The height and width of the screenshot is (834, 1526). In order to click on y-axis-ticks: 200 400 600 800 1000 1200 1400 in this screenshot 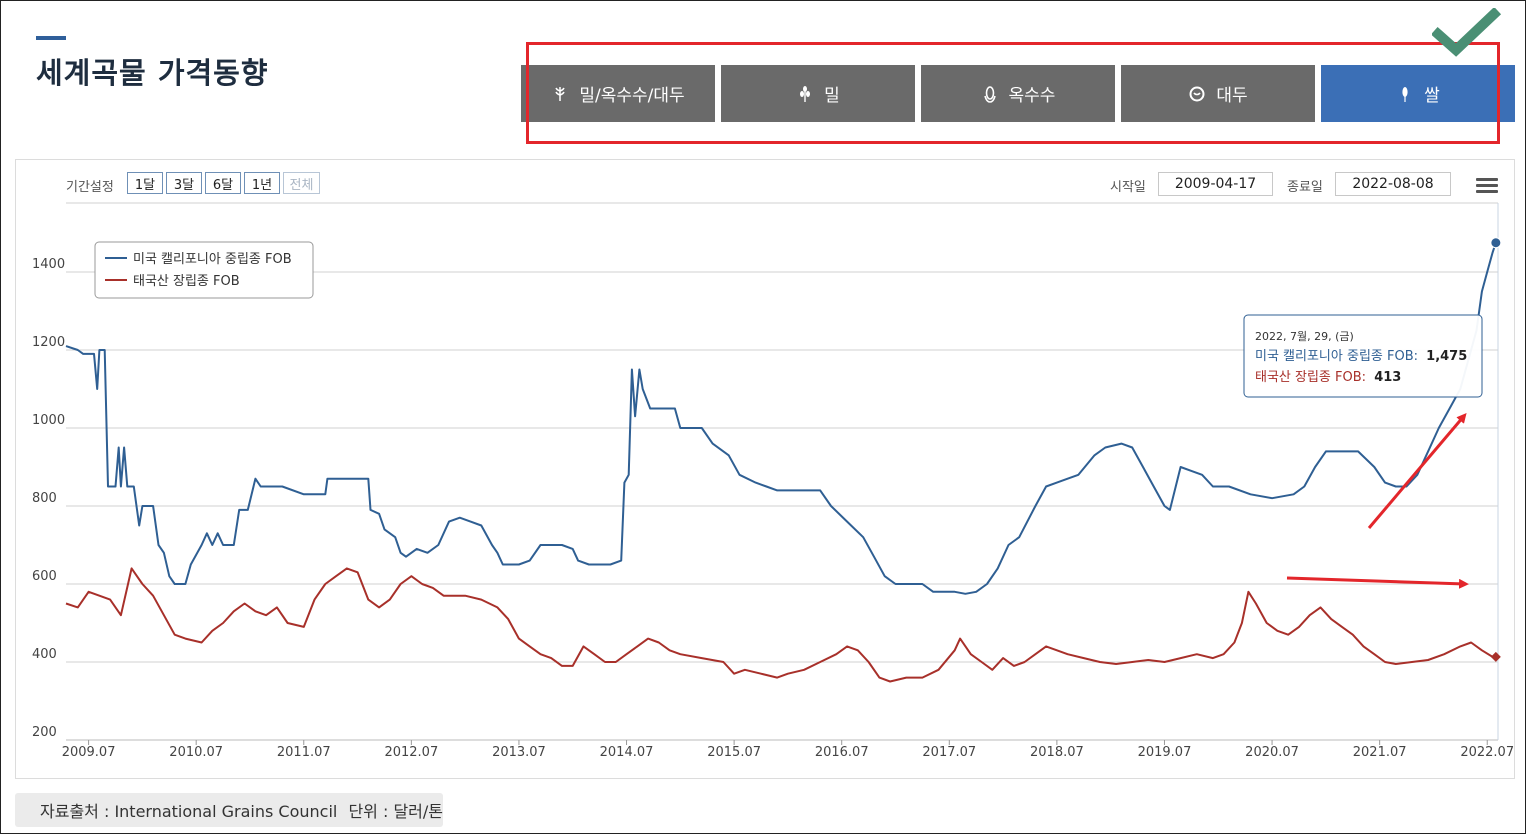, I will do `click(48, 498)`.